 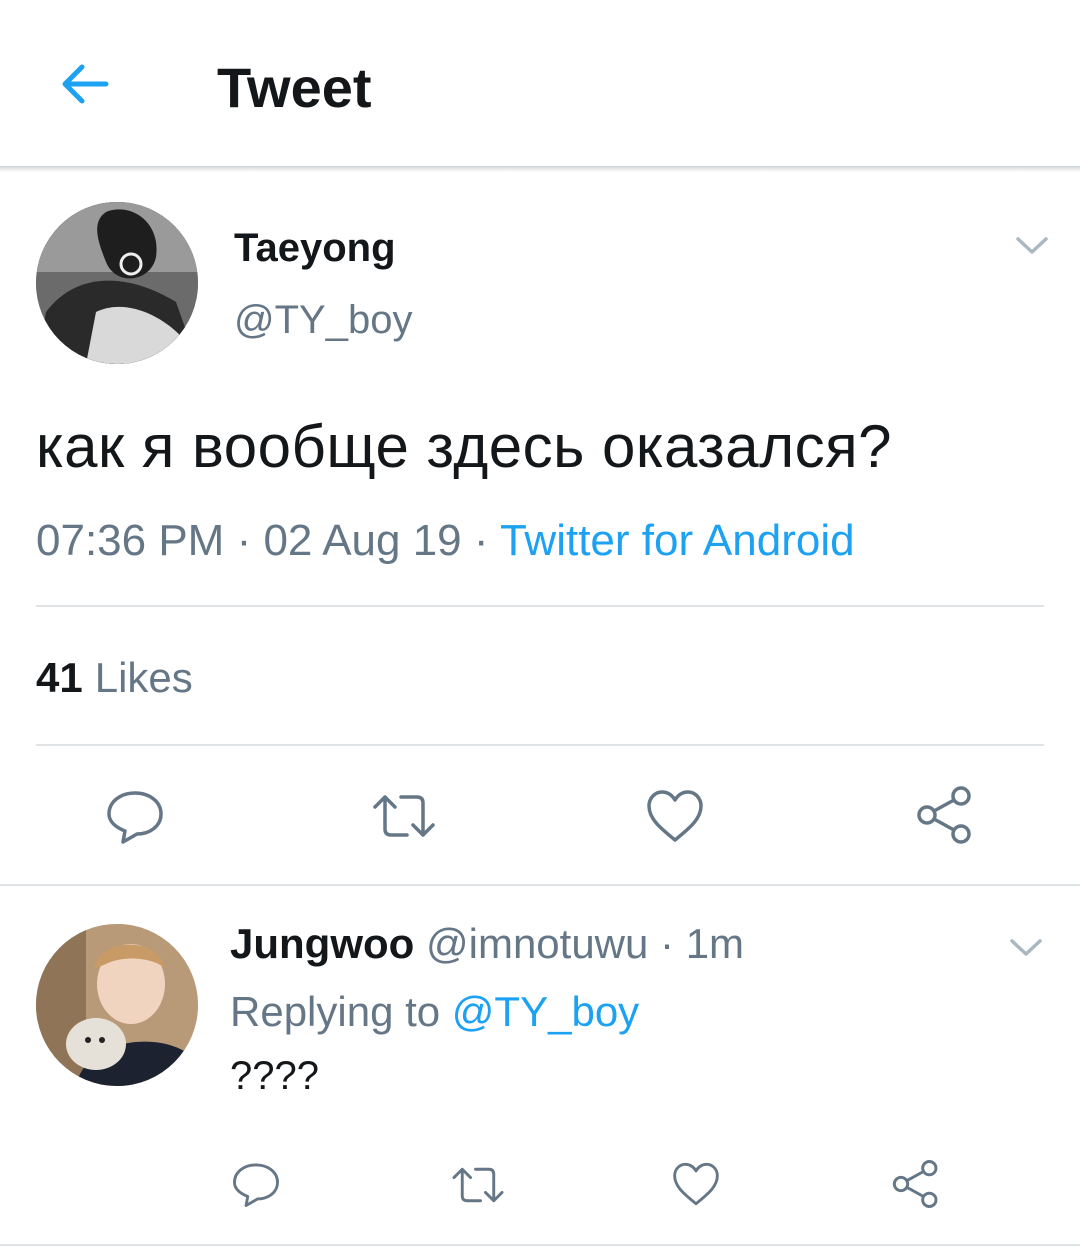 I want to click on tweet-date: 02 Aug 19, so click(x=362, y=540).